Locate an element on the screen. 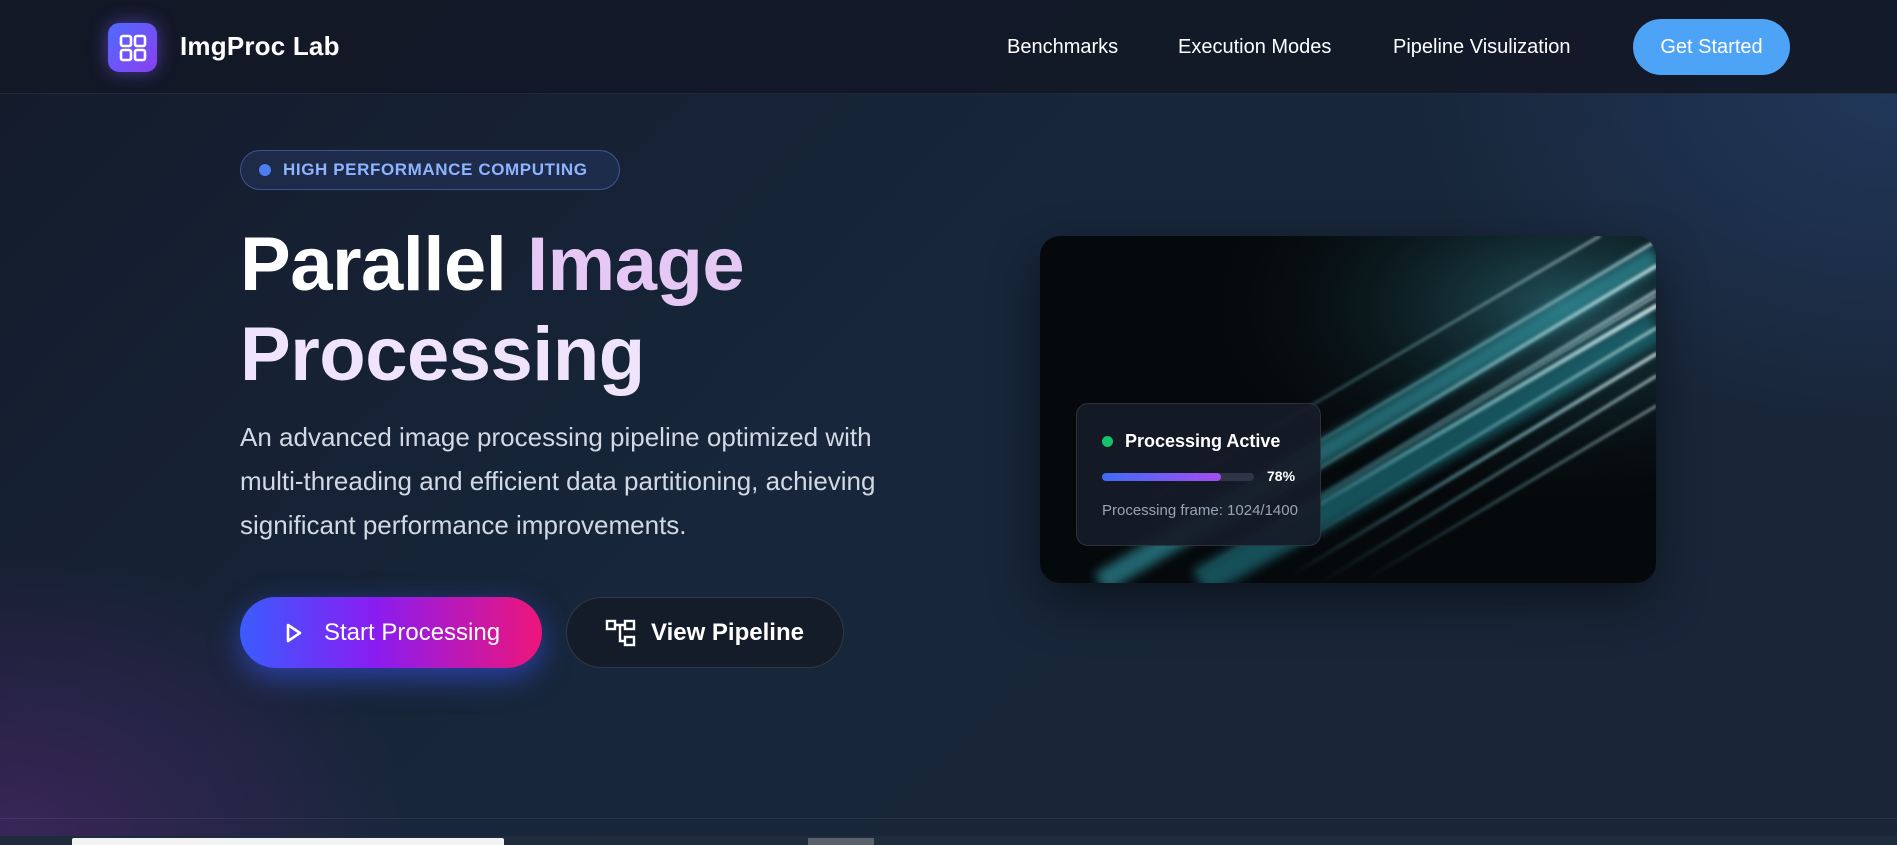 The width and height of the screenshot is (1897, 845). processing-frame-label: Processing frame: 1024/1400 is located at coordinates (1200, 510).